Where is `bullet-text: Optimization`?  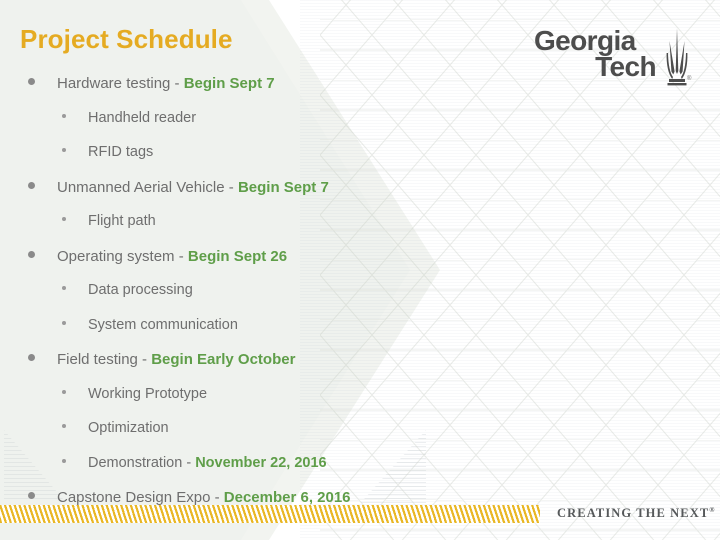 bullet-text: Optimization is located at coordinates (128, 428).